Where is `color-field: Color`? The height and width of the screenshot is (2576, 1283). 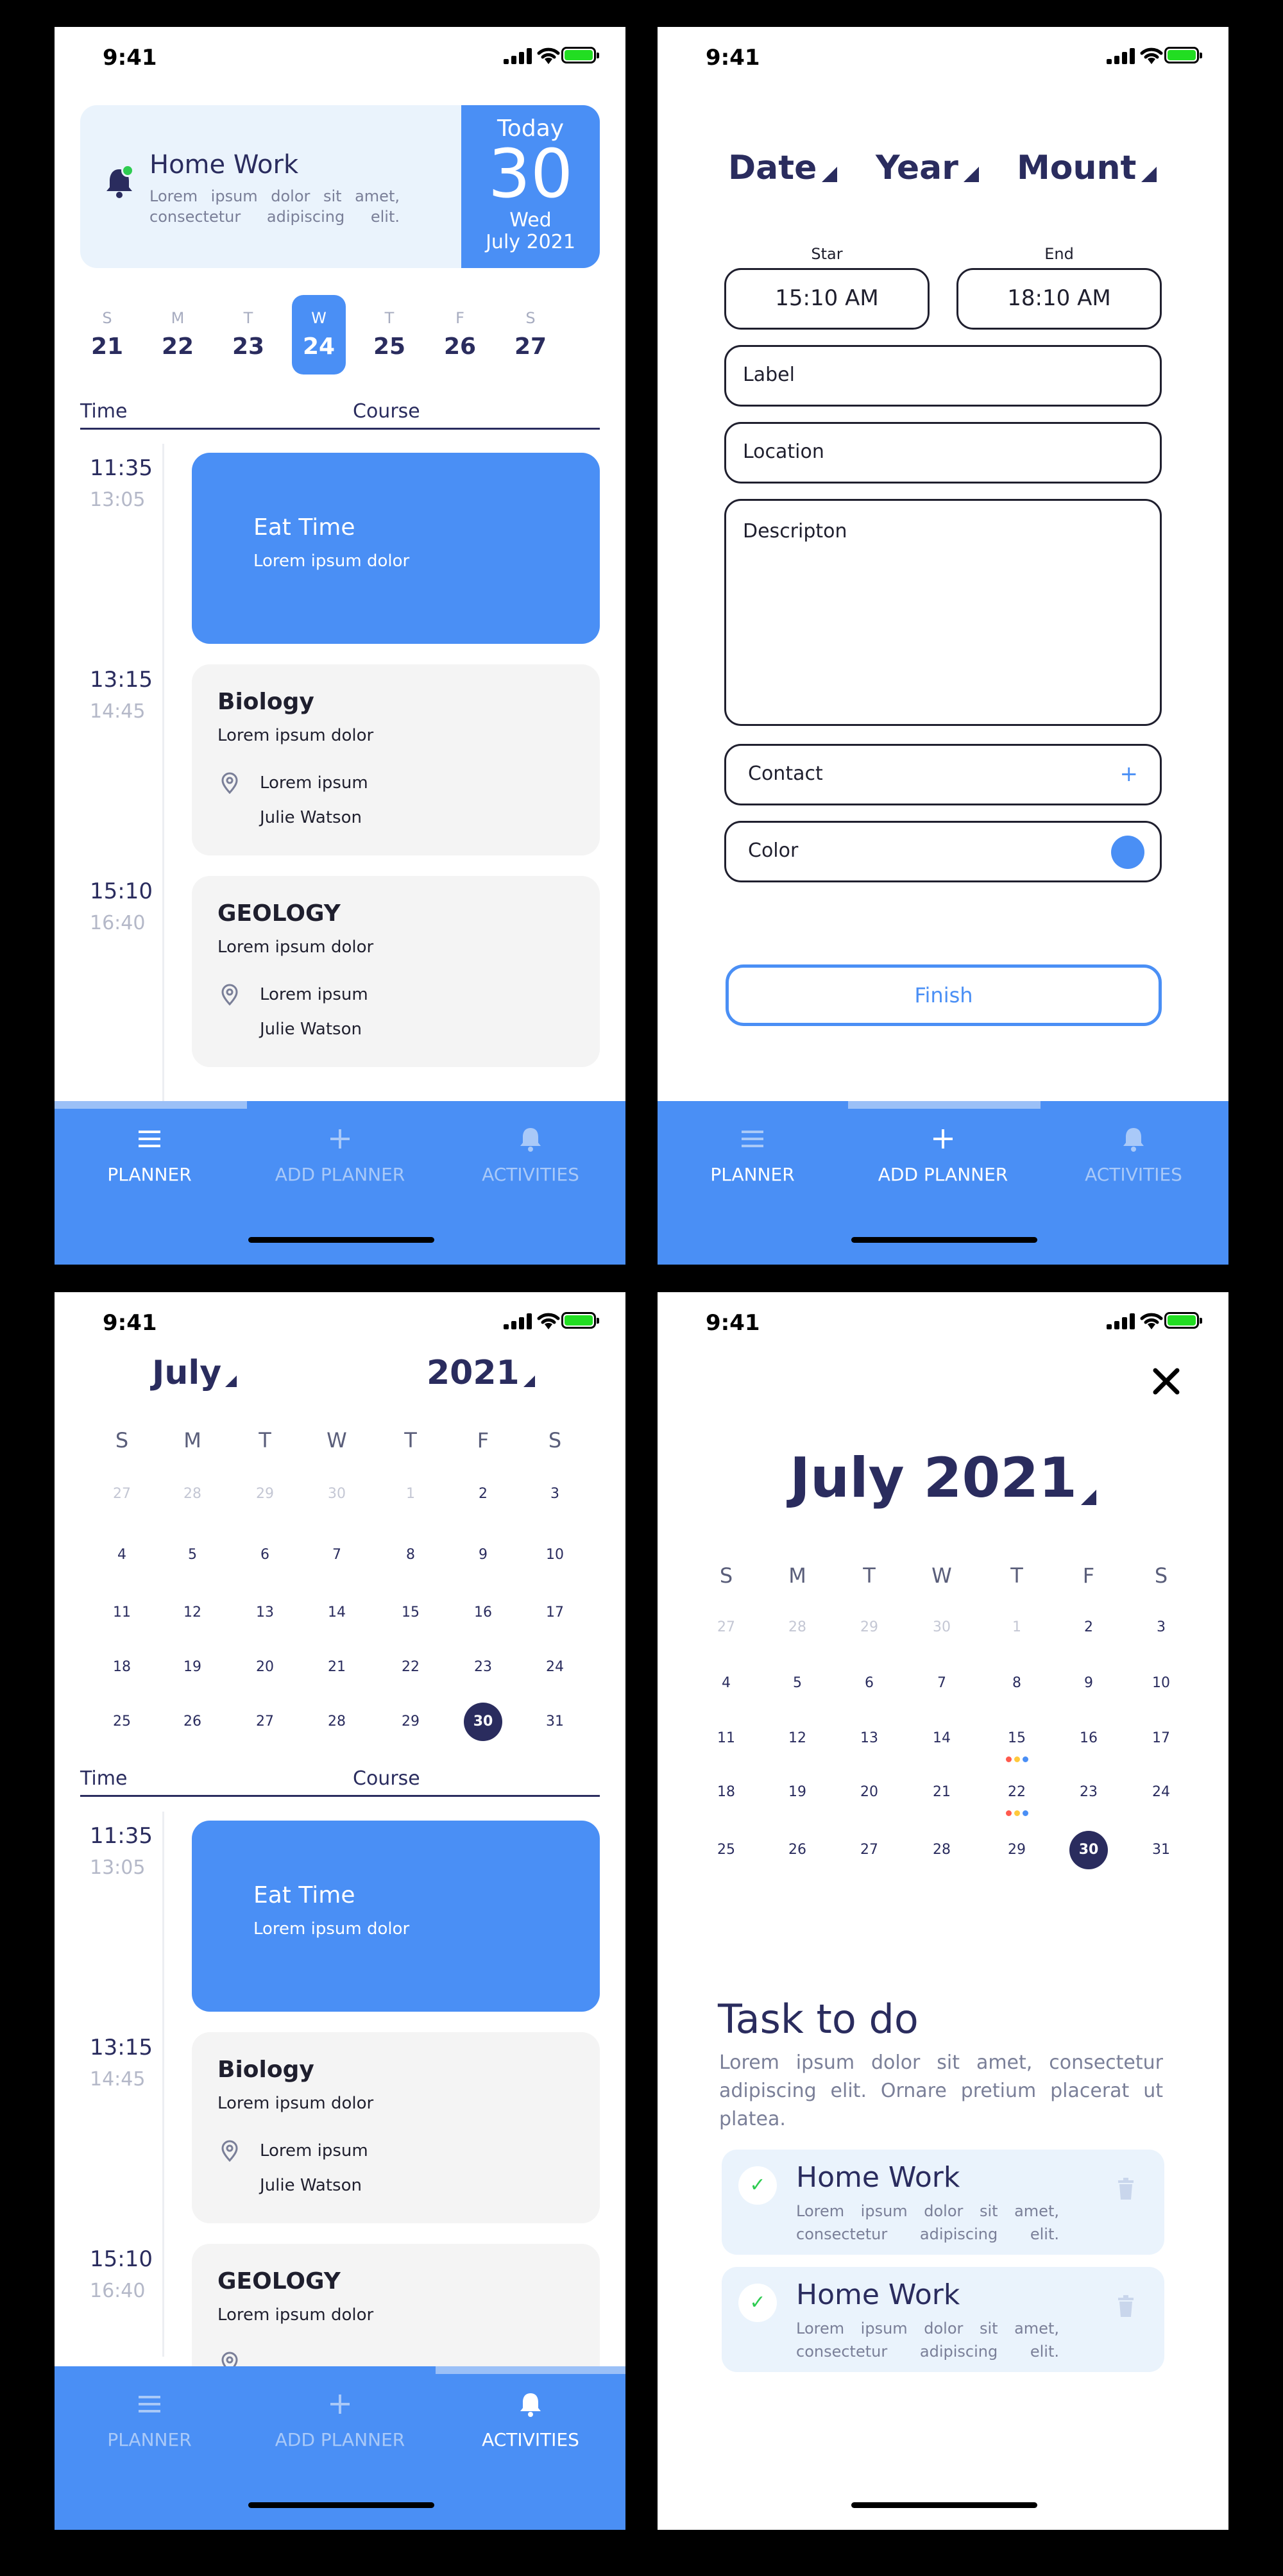 color-field: Color is located at coordinates (943, 851).